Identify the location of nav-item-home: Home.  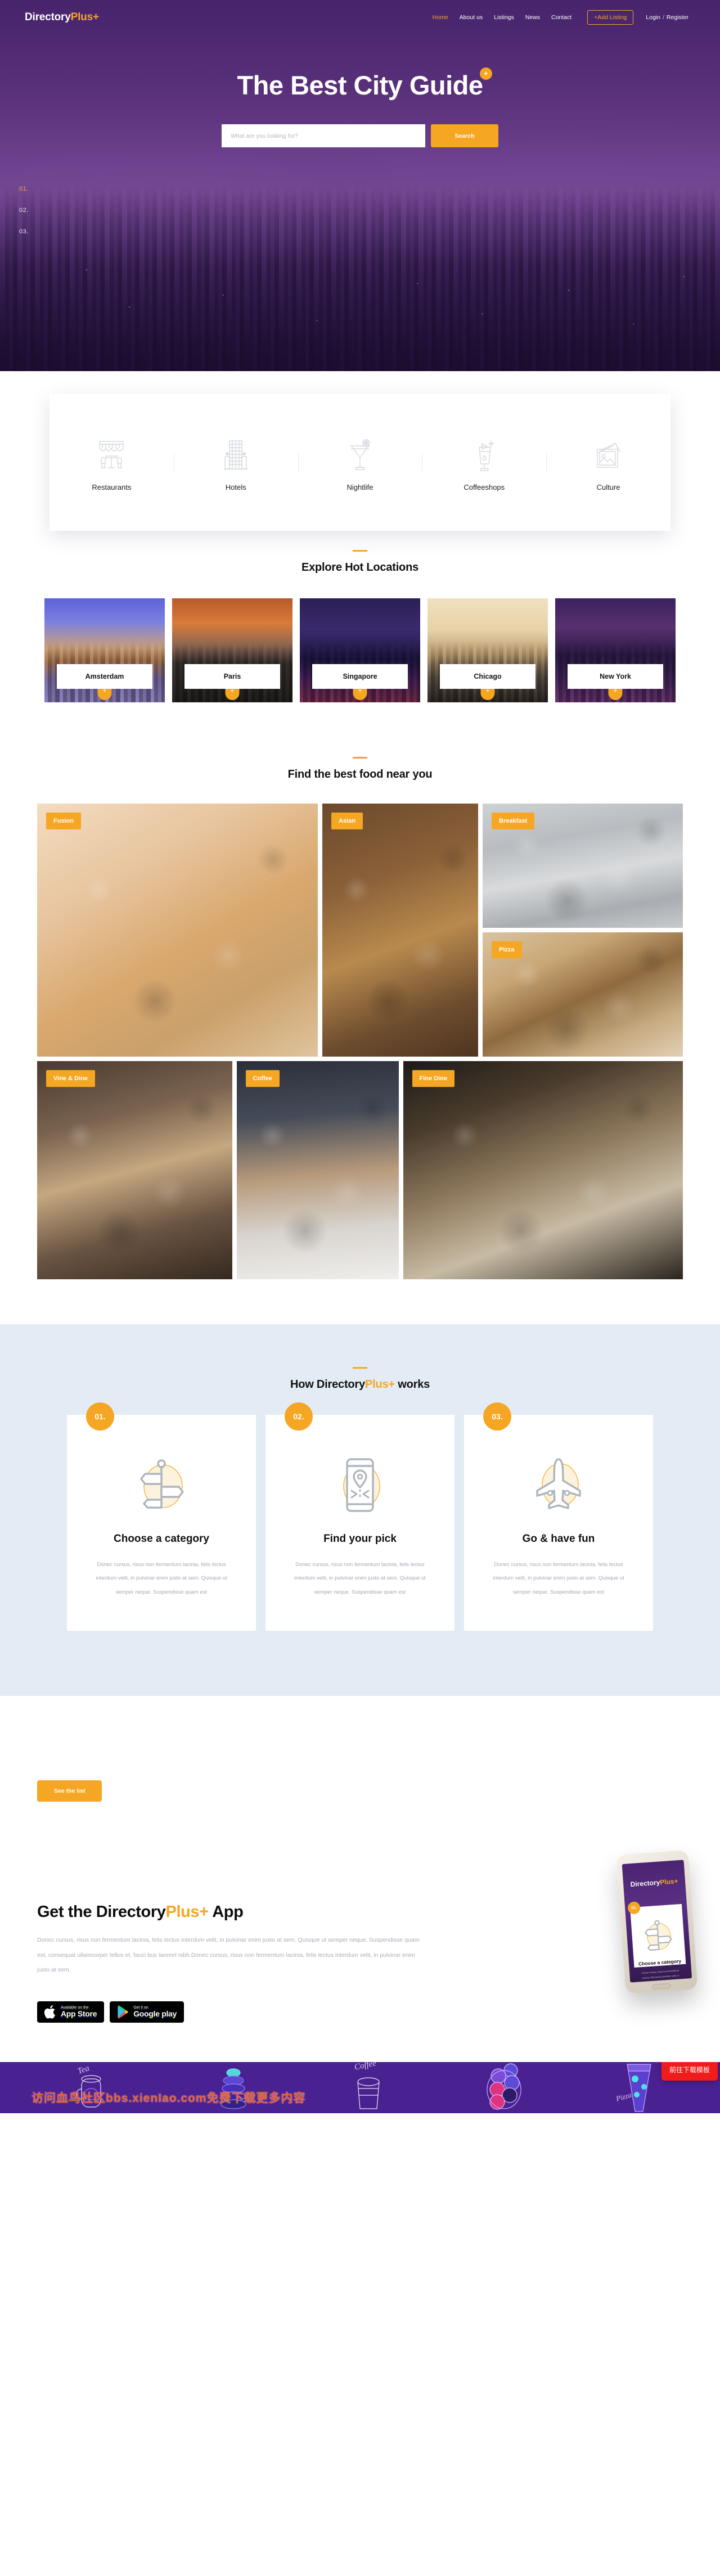
(440, 17).